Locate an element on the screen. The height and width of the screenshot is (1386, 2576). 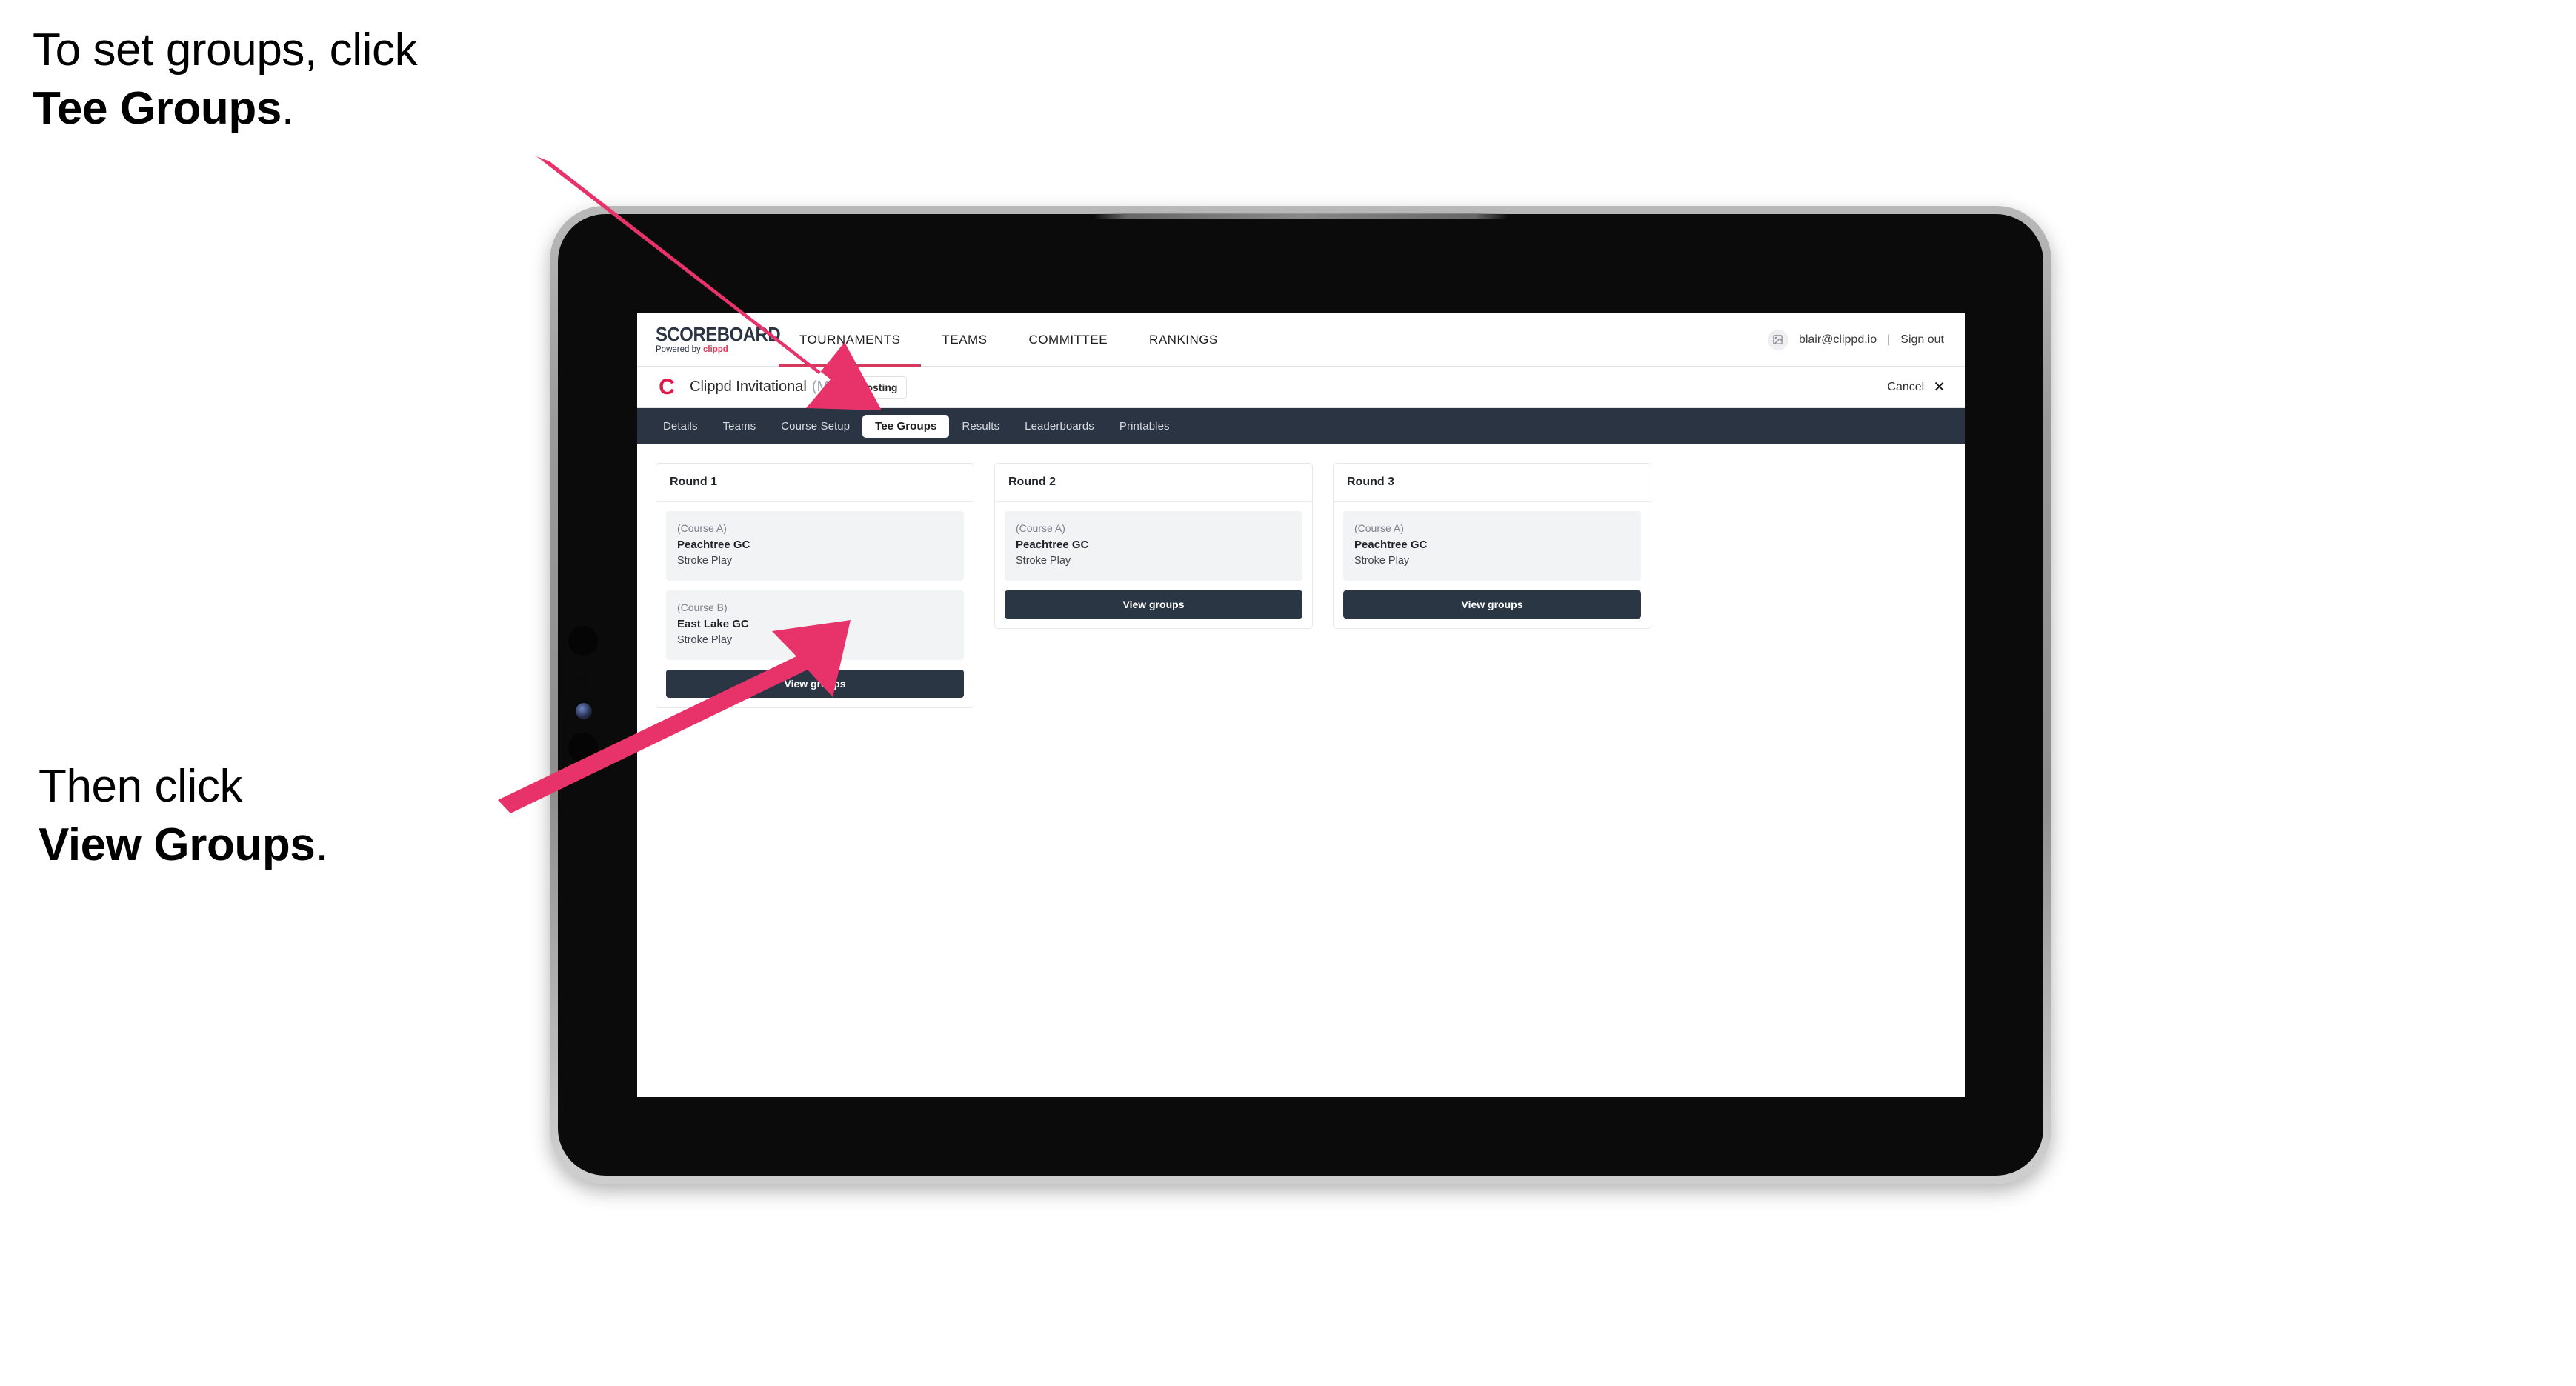
annotation-top: To set groups, click Tee Groups. is located at coordinates (225, 80).